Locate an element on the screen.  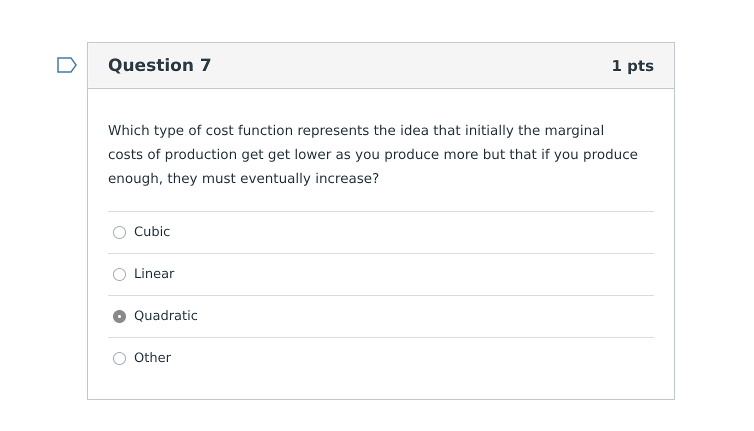
answer-label: Other is located at coordinates (152, 358).